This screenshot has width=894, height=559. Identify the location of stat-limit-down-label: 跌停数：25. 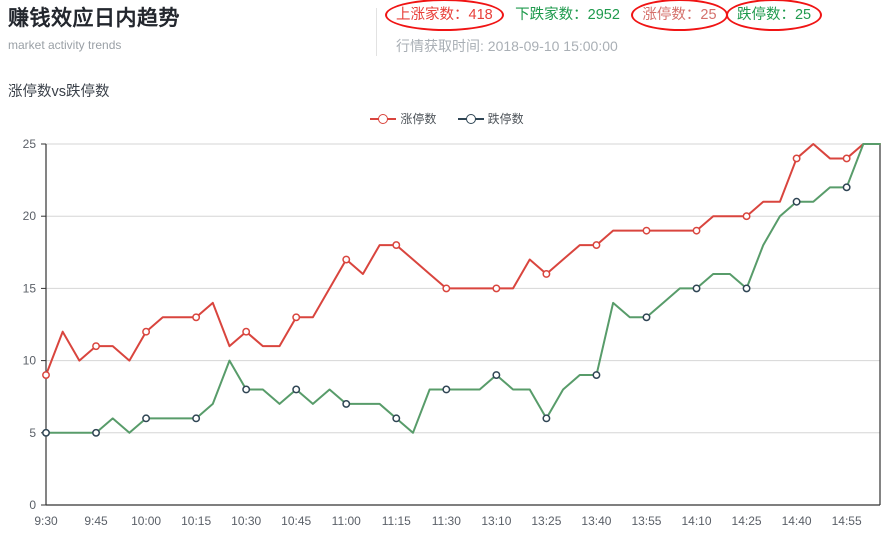
(774, 15).